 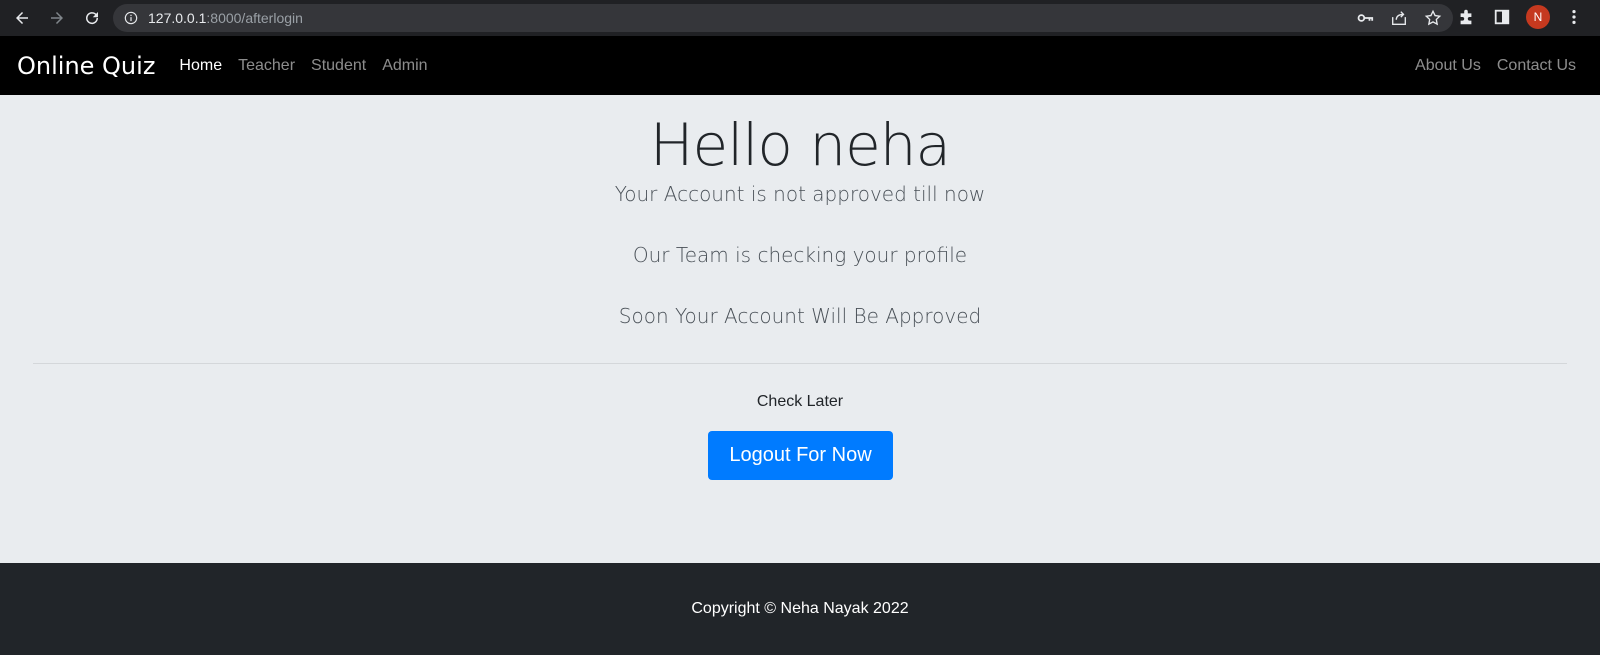 What do you see at coordinates (338, 66) in the screenshot?
I see `nav-student: Student` at bounding box center [338, 66].